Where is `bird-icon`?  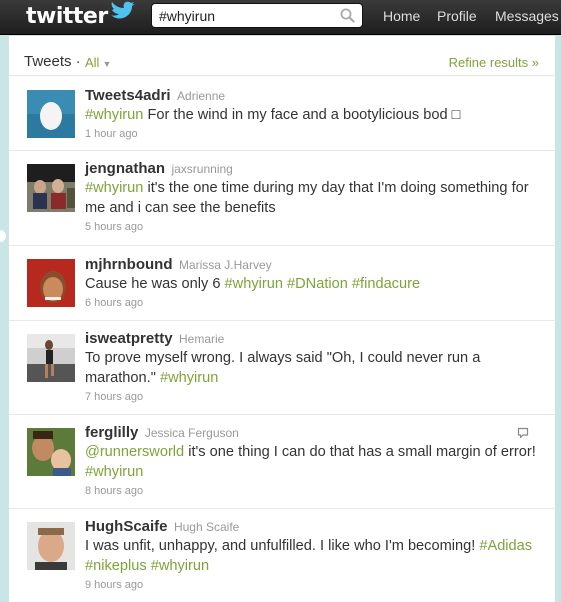
bird-icon is located at coordinates (123, 15).